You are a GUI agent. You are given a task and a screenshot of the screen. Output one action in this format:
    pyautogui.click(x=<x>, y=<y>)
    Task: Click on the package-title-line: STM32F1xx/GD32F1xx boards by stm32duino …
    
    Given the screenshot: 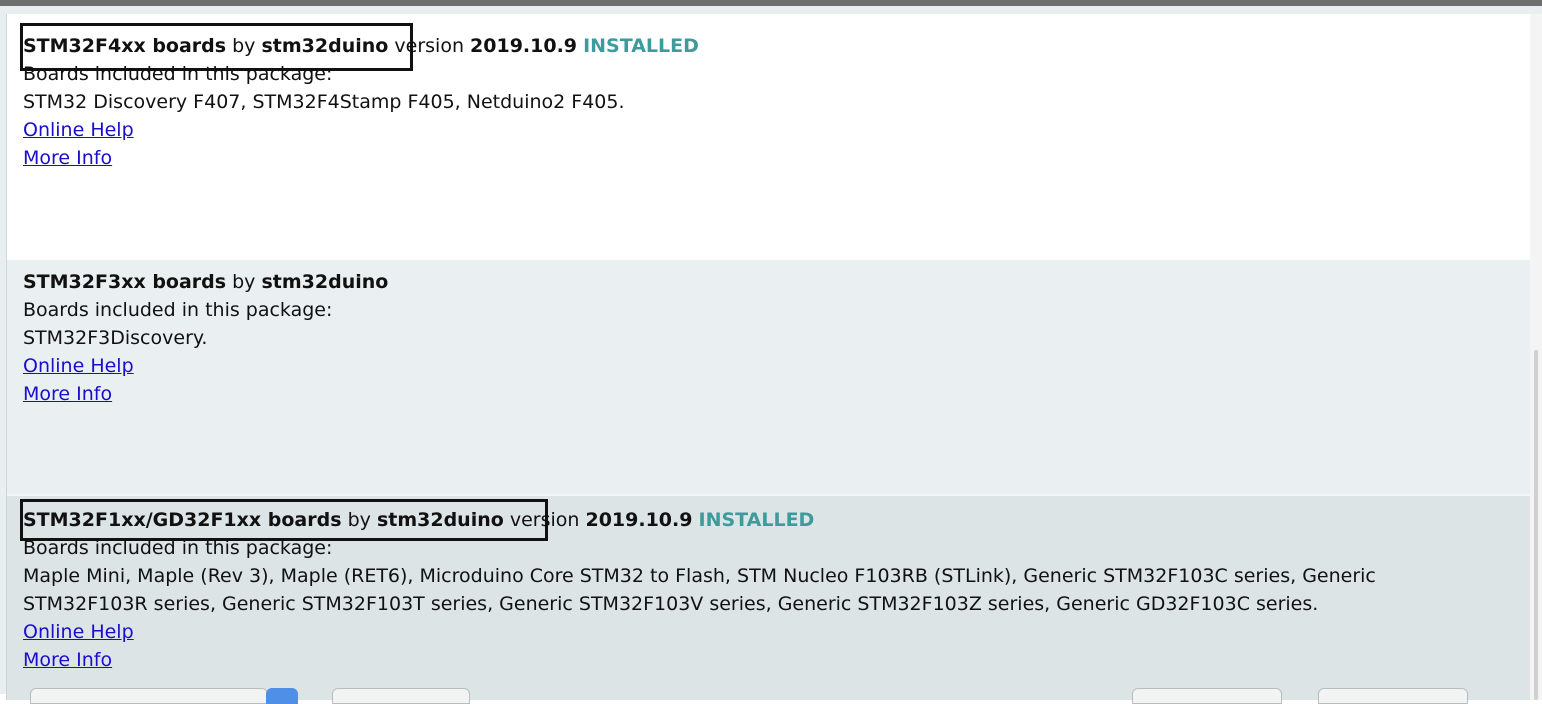 What is the action you would take?
    pyautogui.click(x=775, y=520)
    